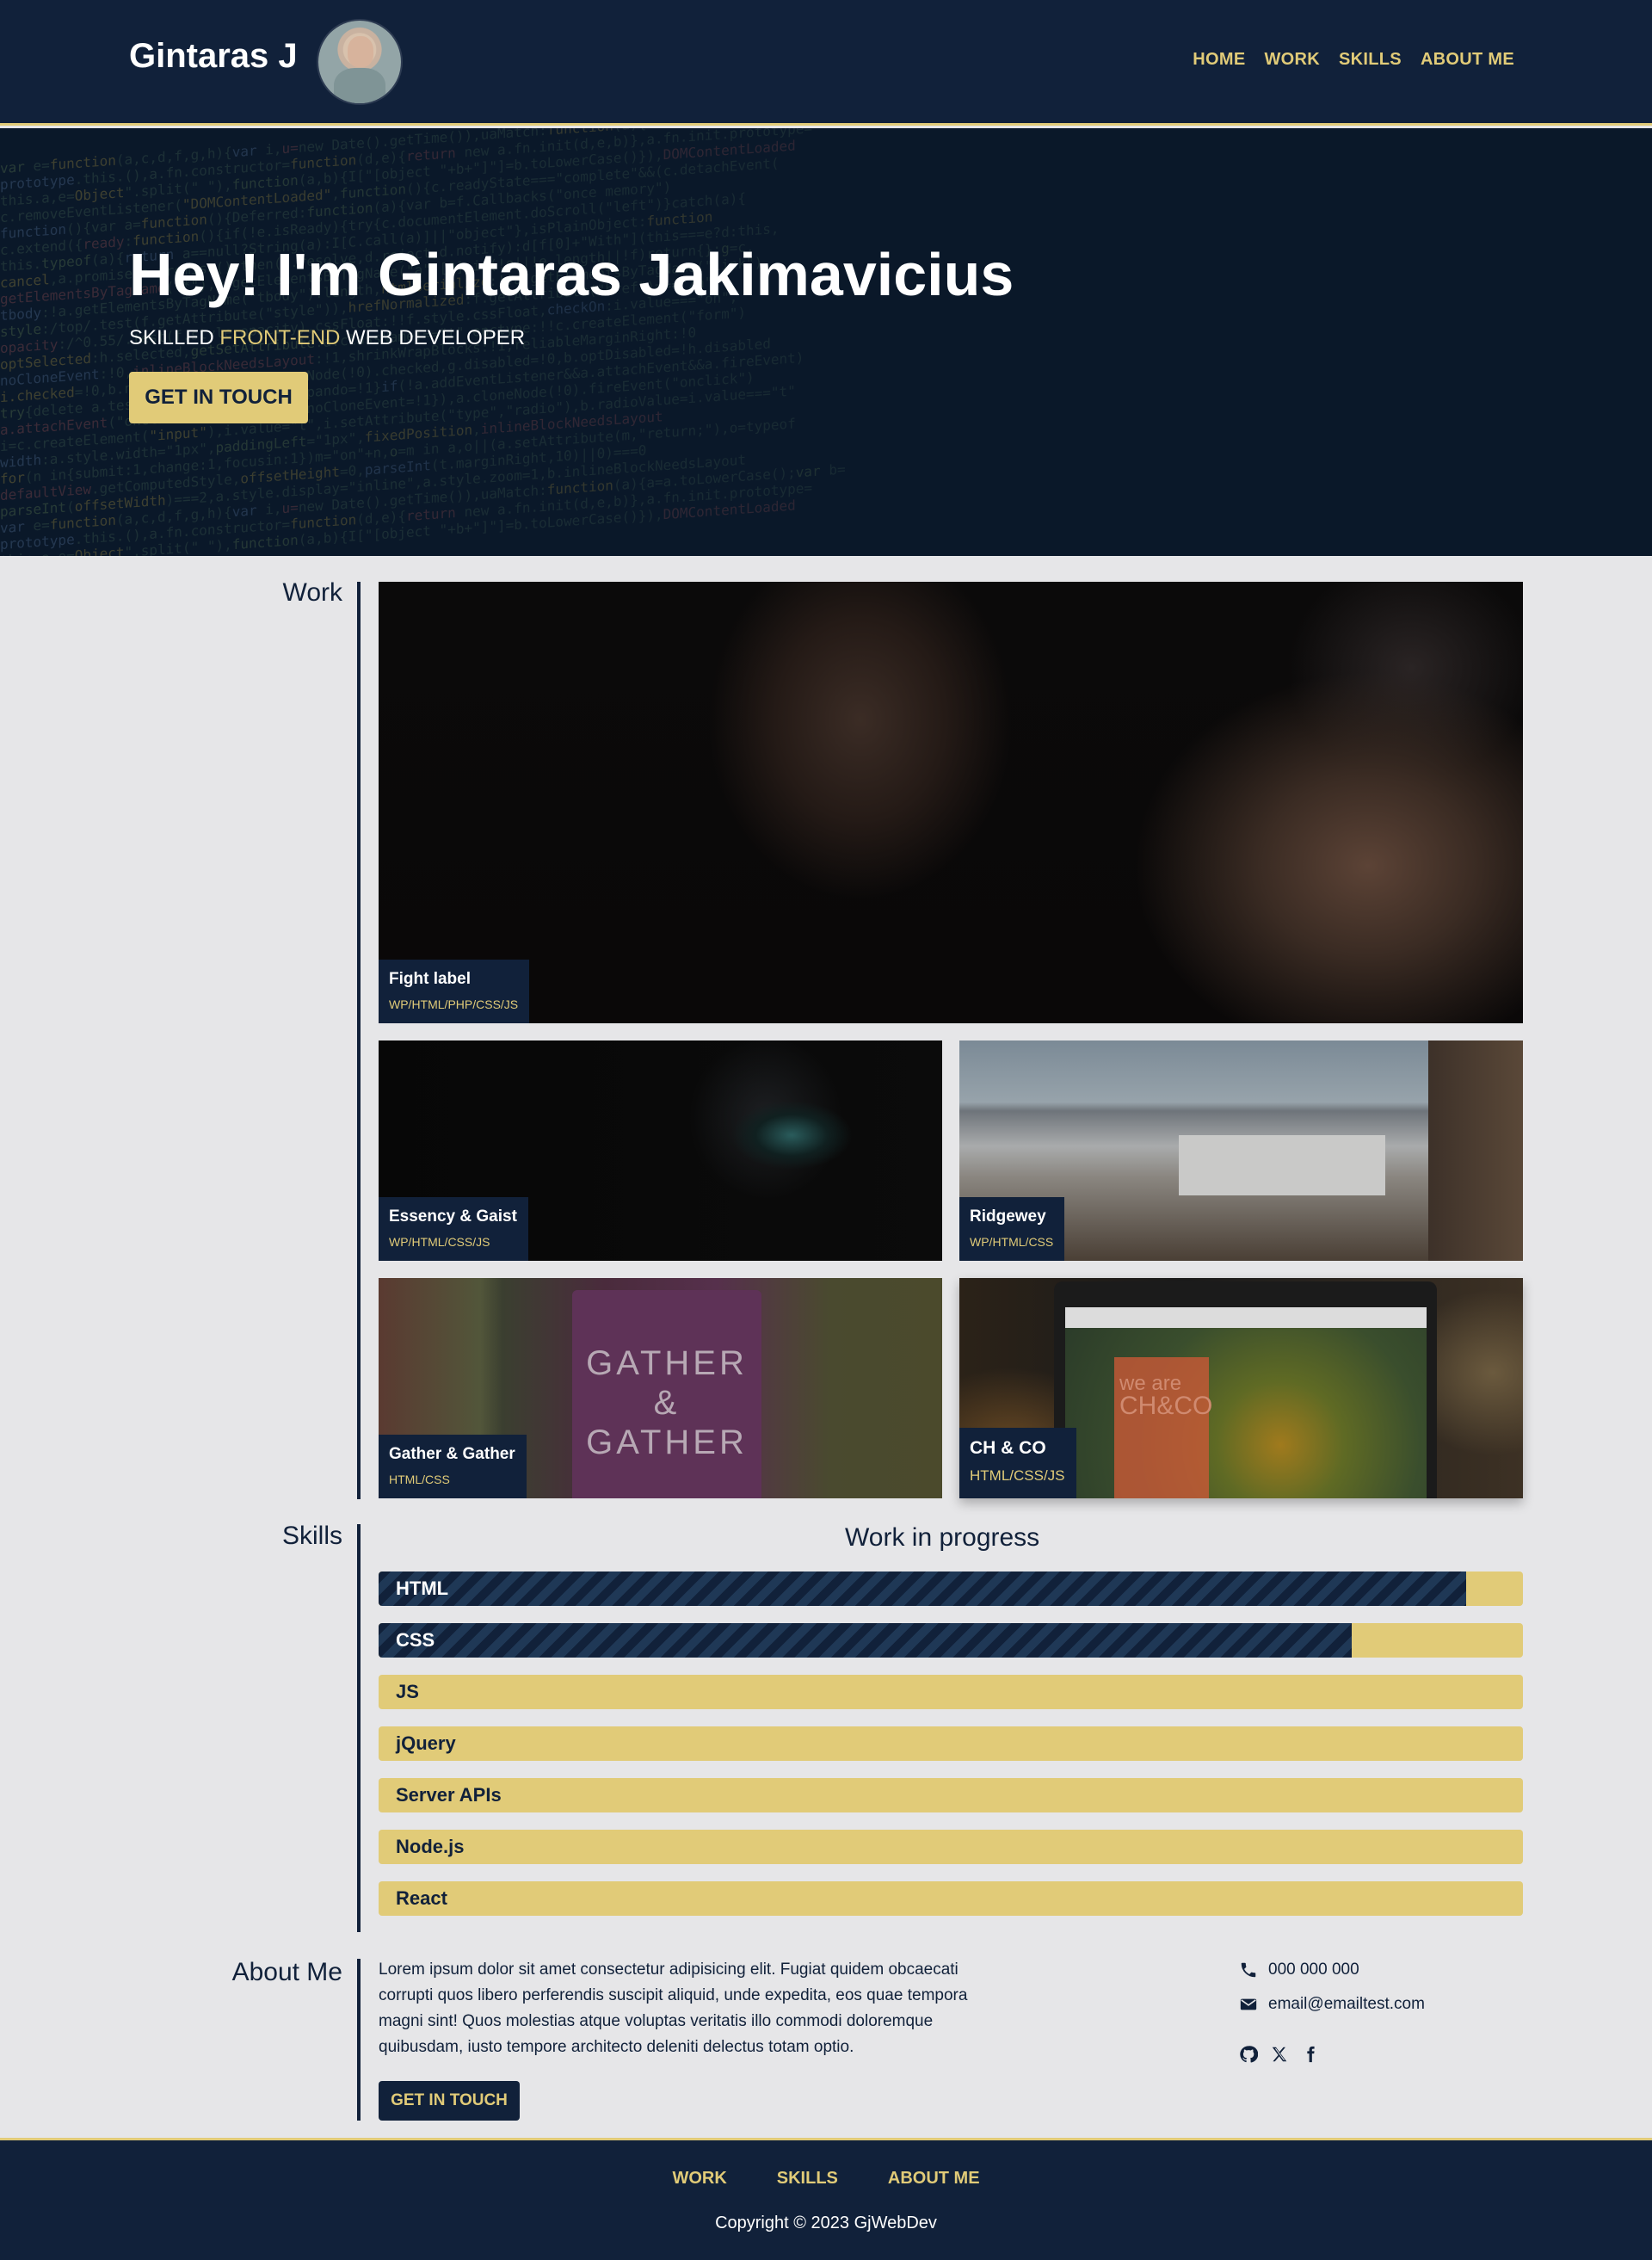  I want to click on work-section-label: Work, so click(312, 592).